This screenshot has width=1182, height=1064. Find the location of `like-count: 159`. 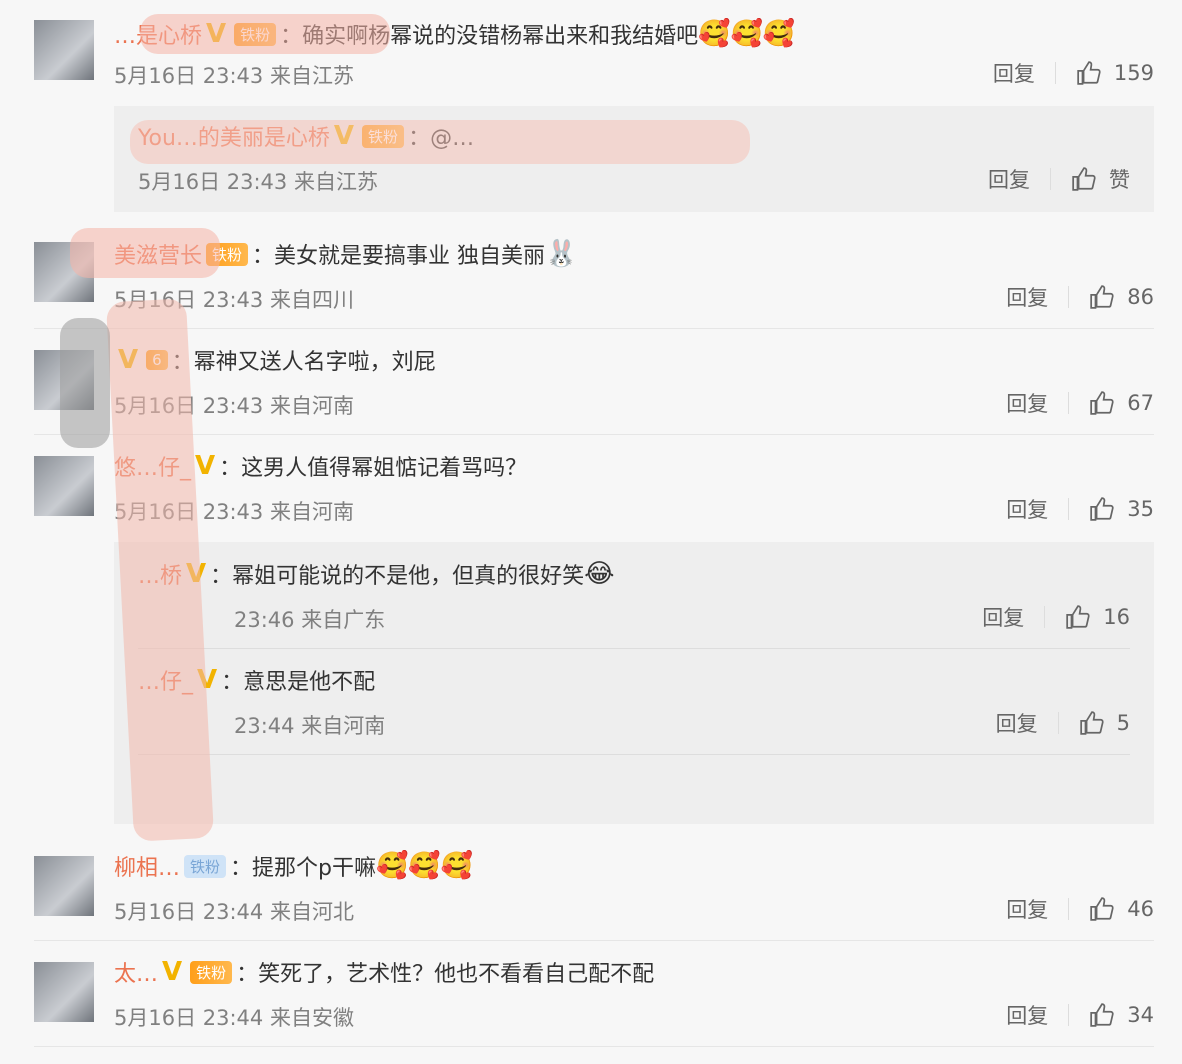

like-count: 159 is located at coordinates (1133, 73).